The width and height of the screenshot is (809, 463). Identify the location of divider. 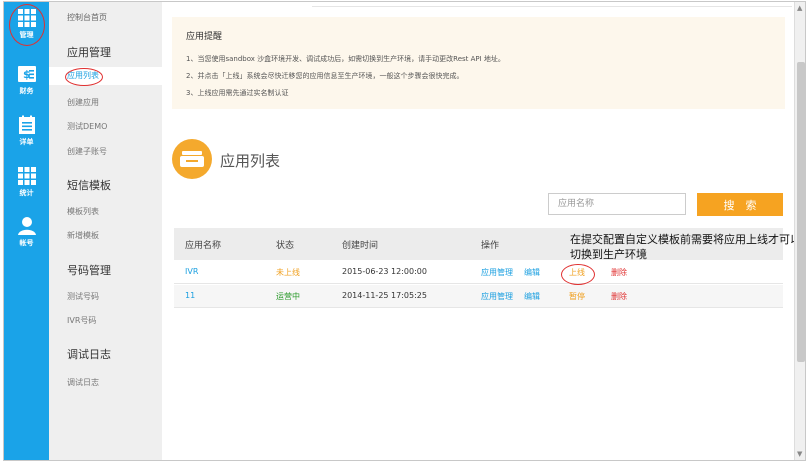
(552, 6).